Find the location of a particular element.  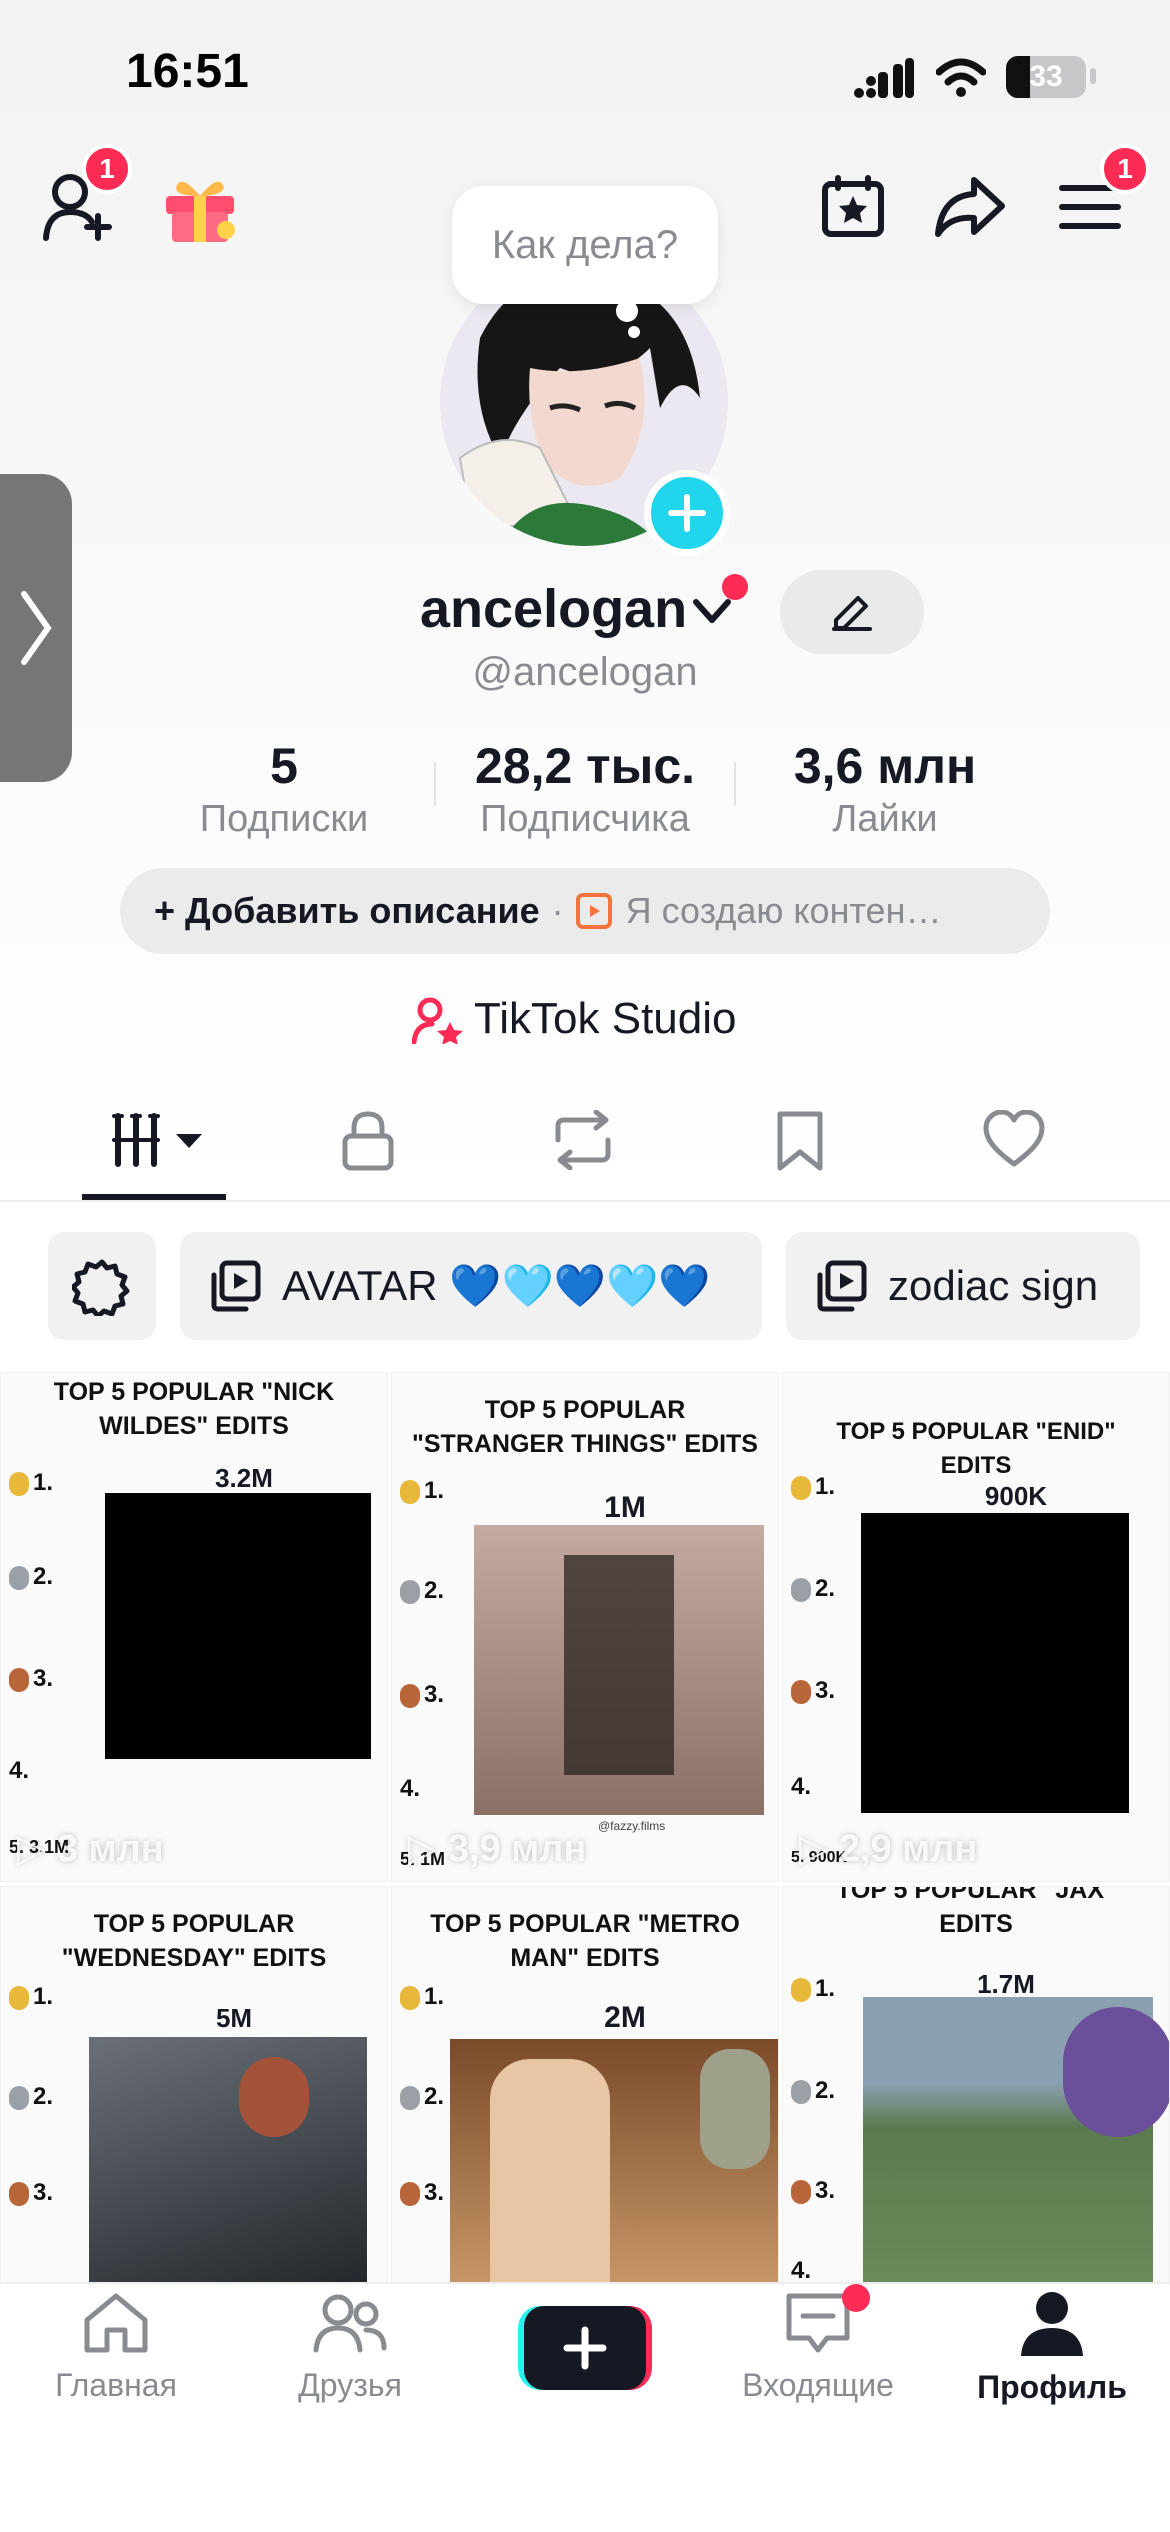

status-time: 16:51 is located at coordinates (187, 71).